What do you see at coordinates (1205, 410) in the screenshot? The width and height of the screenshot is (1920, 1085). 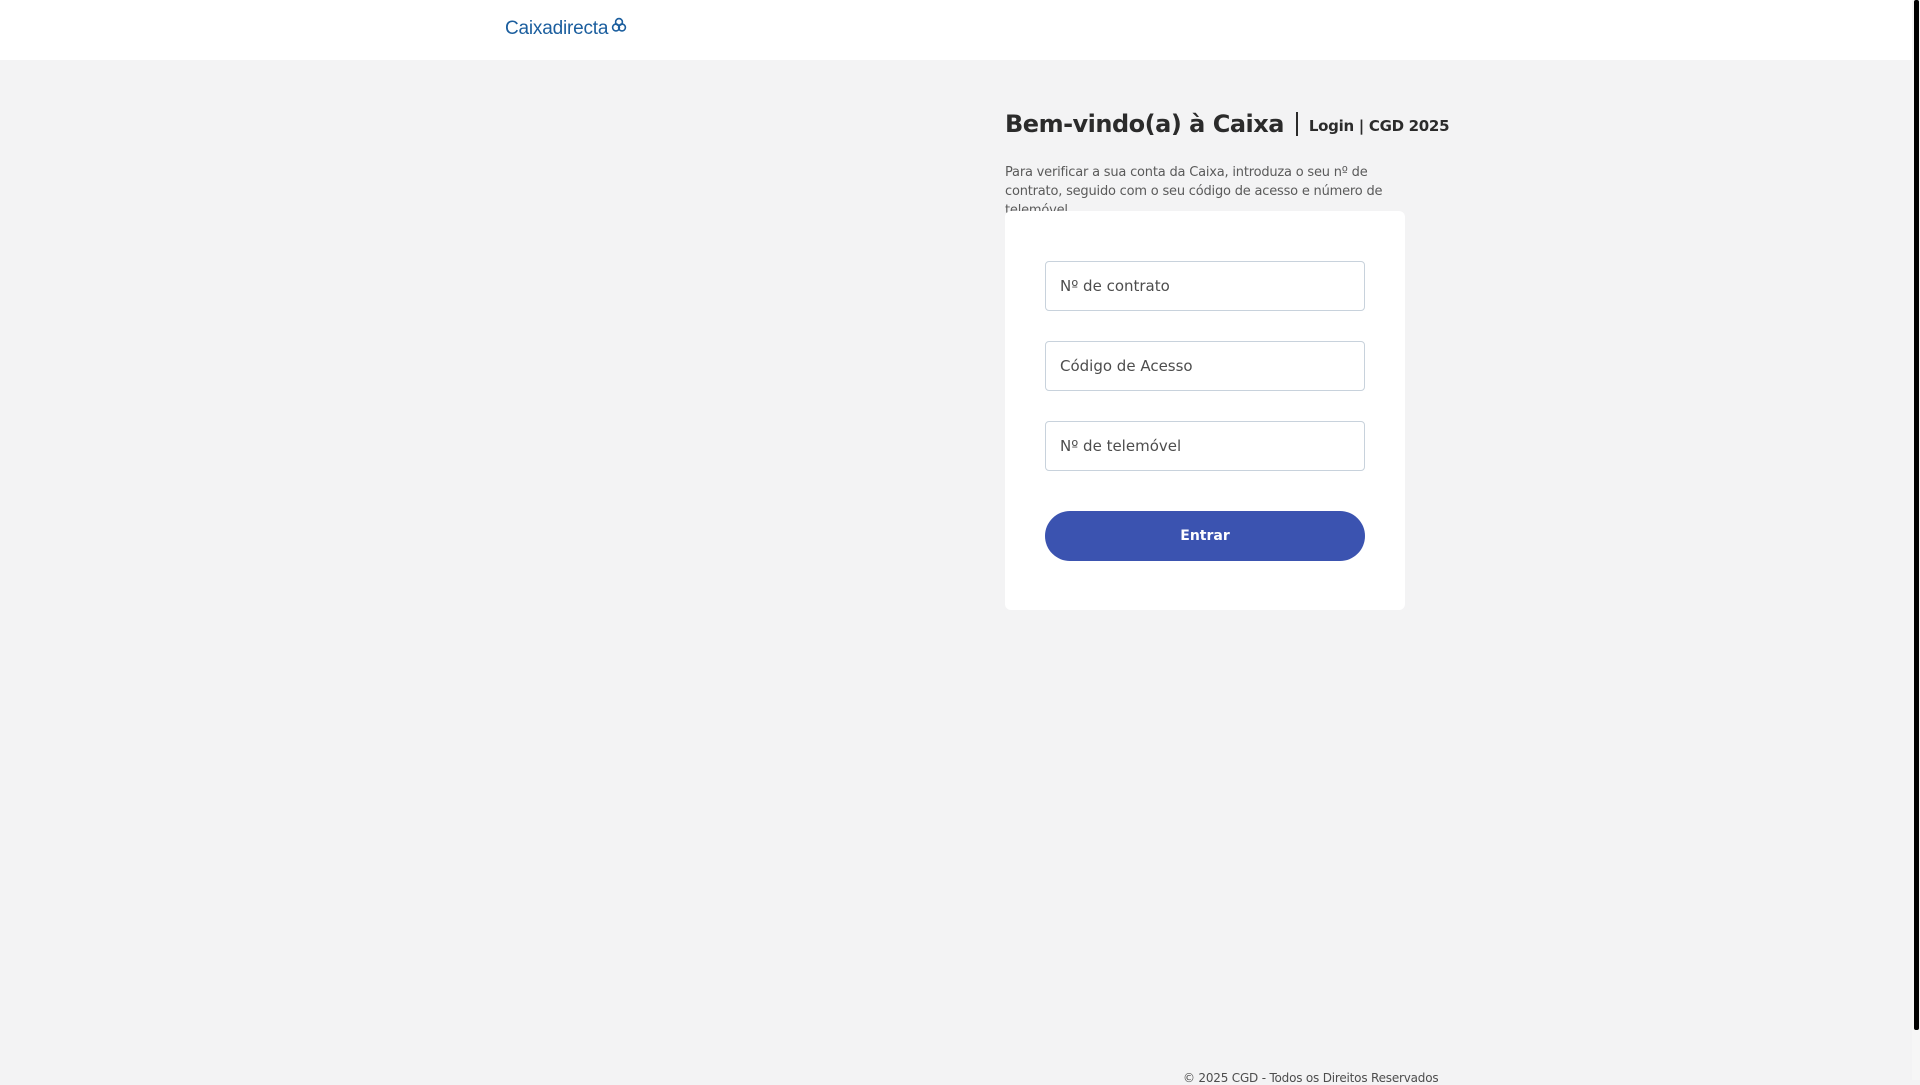 I see `login-form-card: Entrar` at bounding box center [1205, 410].